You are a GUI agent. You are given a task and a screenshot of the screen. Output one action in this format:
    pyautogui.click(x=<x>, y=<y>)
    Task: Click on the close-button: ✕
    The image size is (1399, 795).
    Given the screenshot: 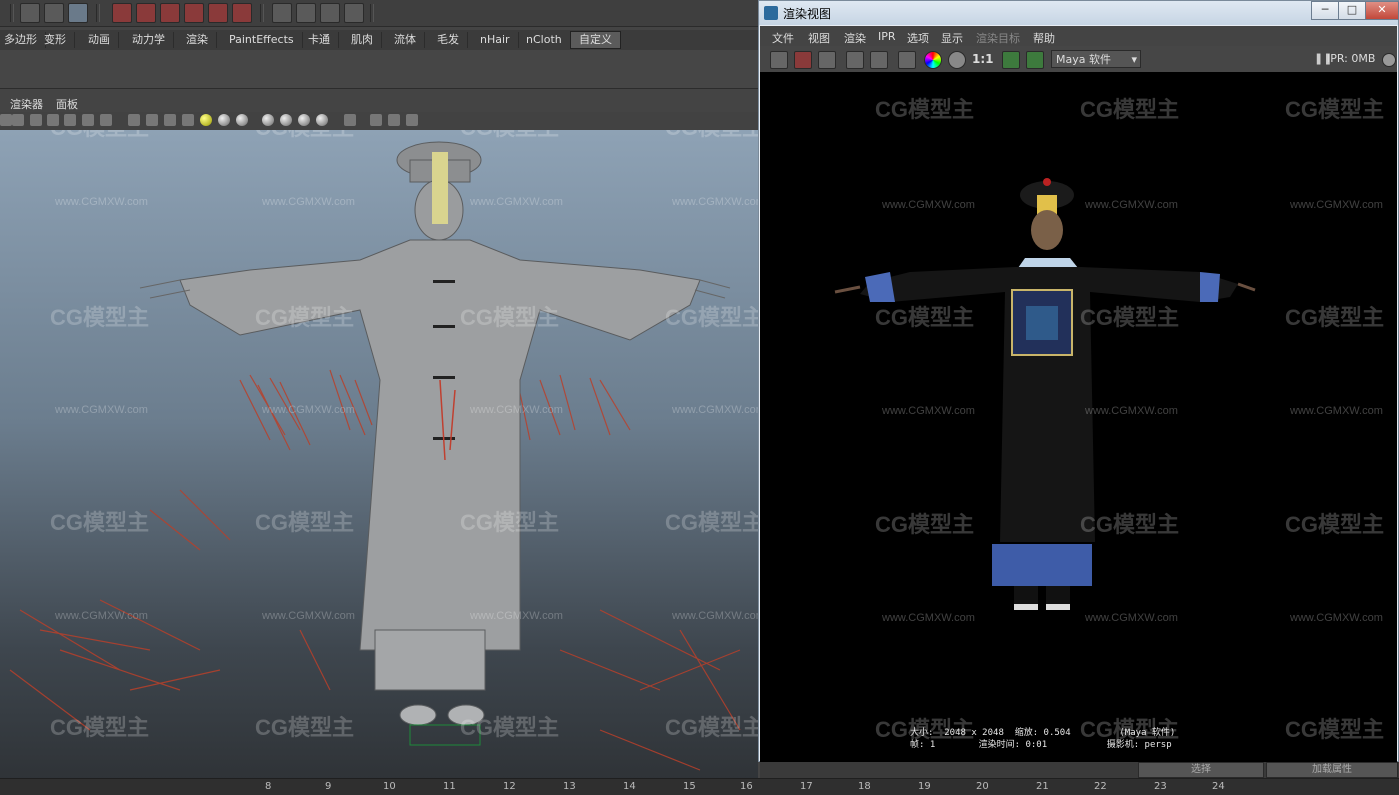 What is the action you would take?
    pyautogui.click(x=1382, y=10)
    